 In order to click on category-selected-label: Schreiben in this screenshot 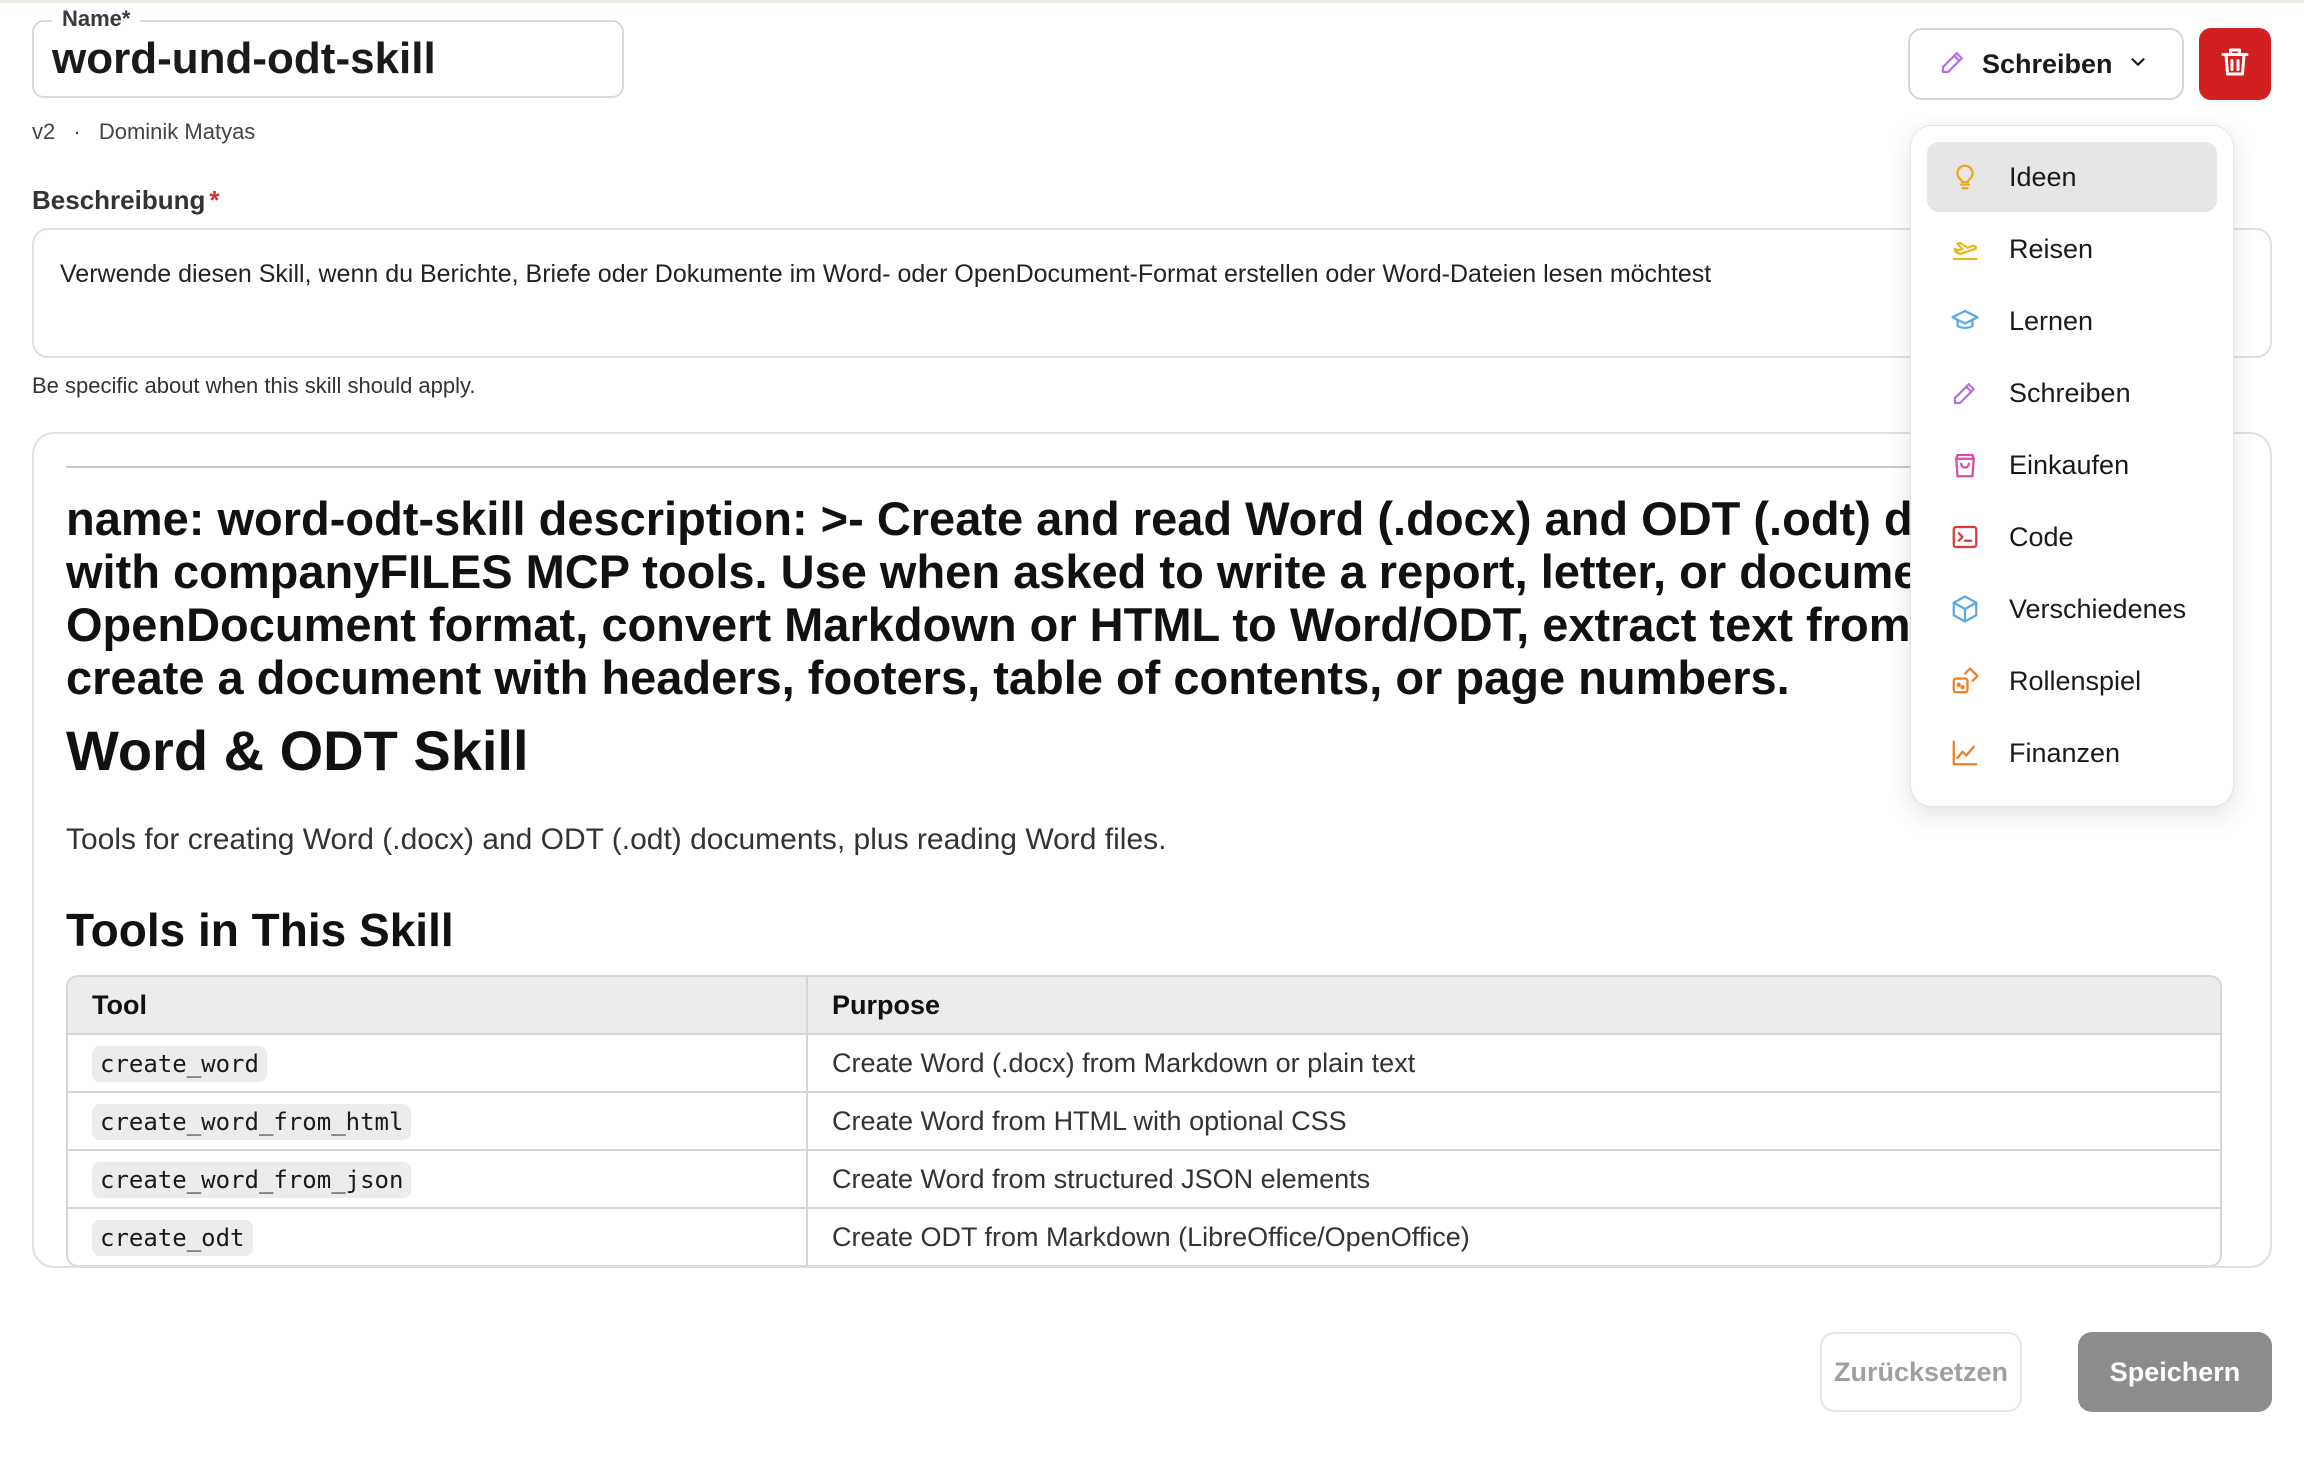, I will do `click(2047, 63)`.